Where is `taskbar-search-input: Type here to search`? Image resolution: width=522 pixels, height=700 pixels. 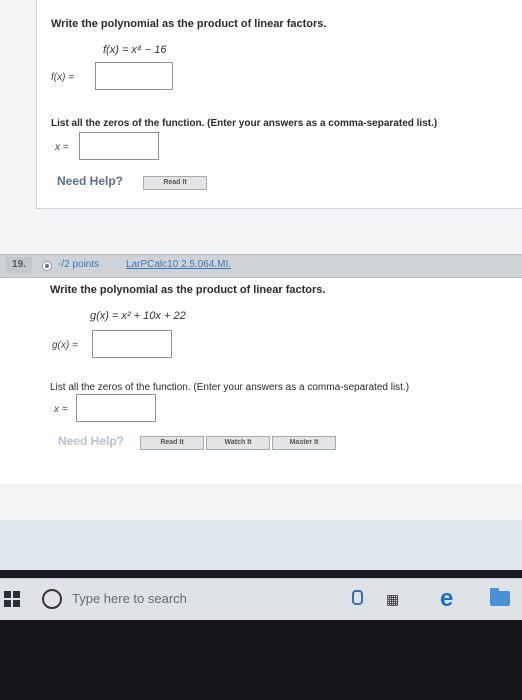
taskbar-search-input: Type here to search is located at coordinates (129, 598).